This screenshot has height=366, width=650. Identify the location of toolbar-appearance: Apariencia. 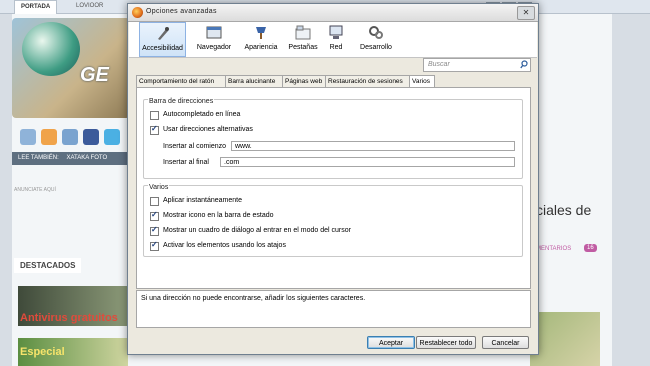
(261, 39).